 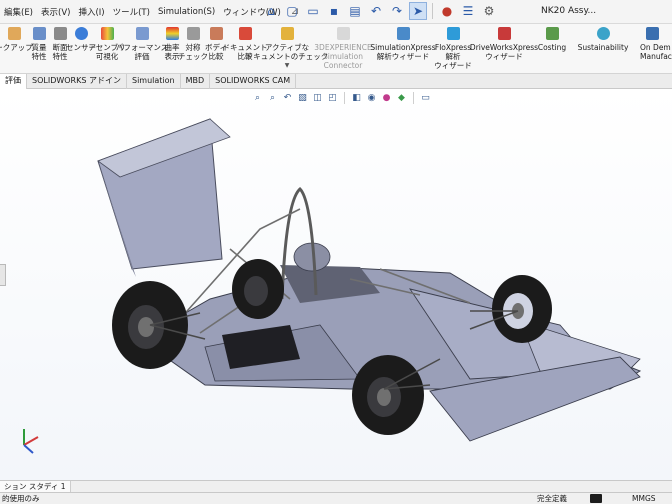 What do you see at coordinates (504, 33) in the screenshot?
I see `driveworksxpress-icon` at bounding box center [504, 33].